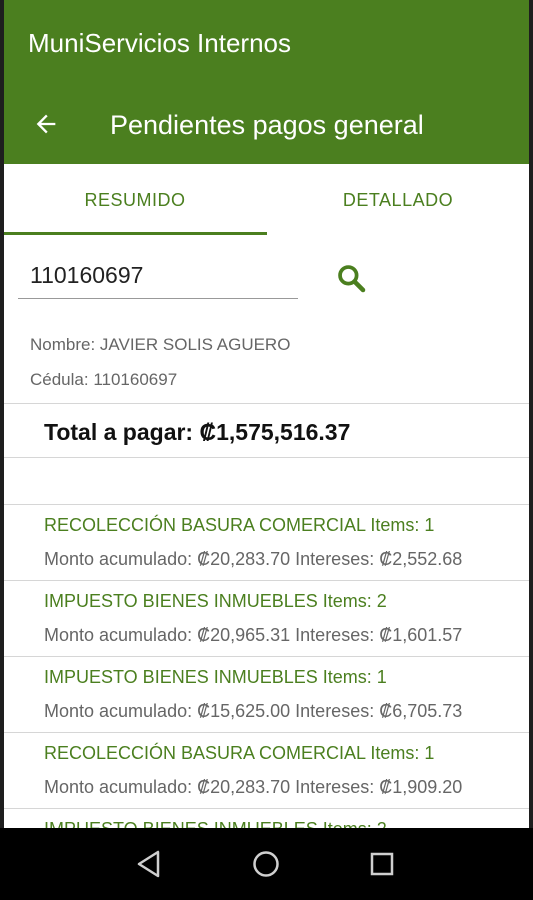 The image size is (533, 900). Describe the element at coordinates (46, 124) in the screenshot. I see `arrow-left-icon` at that location.